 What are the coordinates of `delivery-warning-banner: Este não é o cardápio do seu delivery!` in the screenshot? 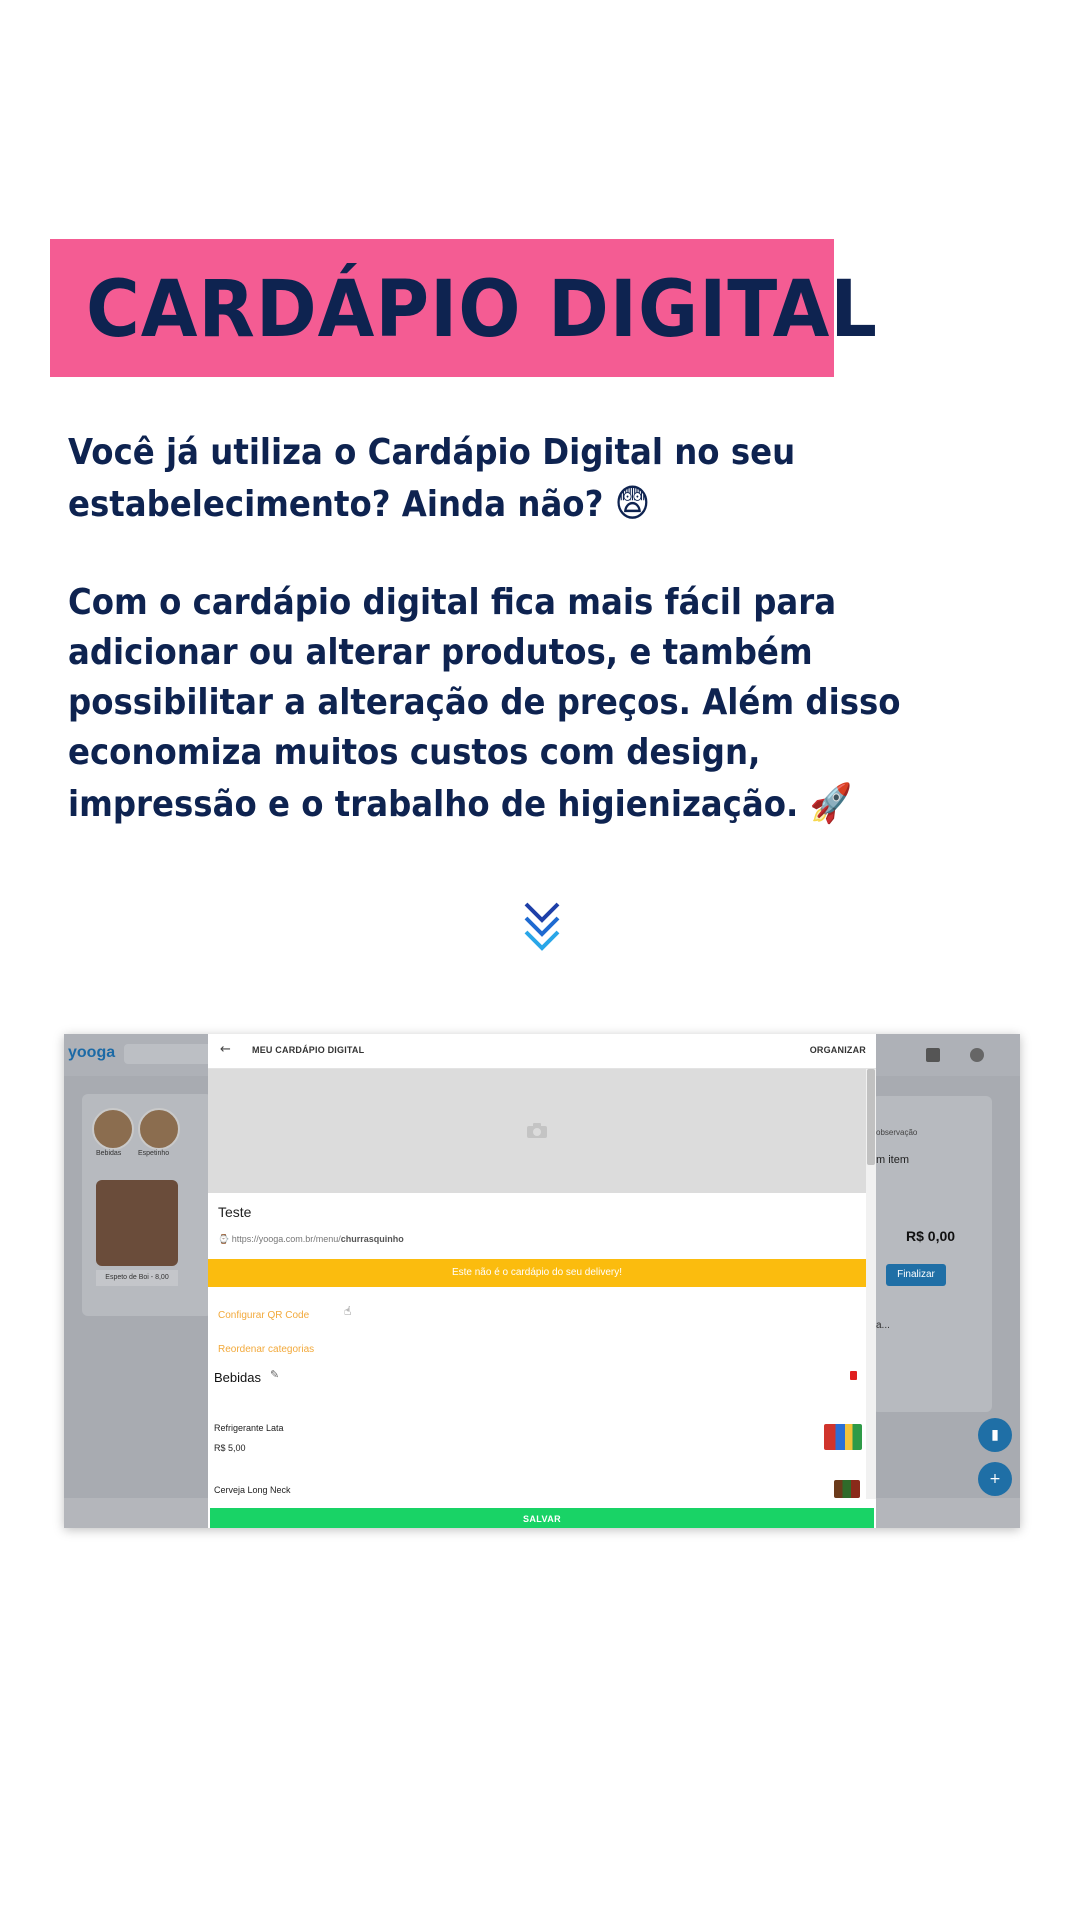 It's located at (537, 1273).